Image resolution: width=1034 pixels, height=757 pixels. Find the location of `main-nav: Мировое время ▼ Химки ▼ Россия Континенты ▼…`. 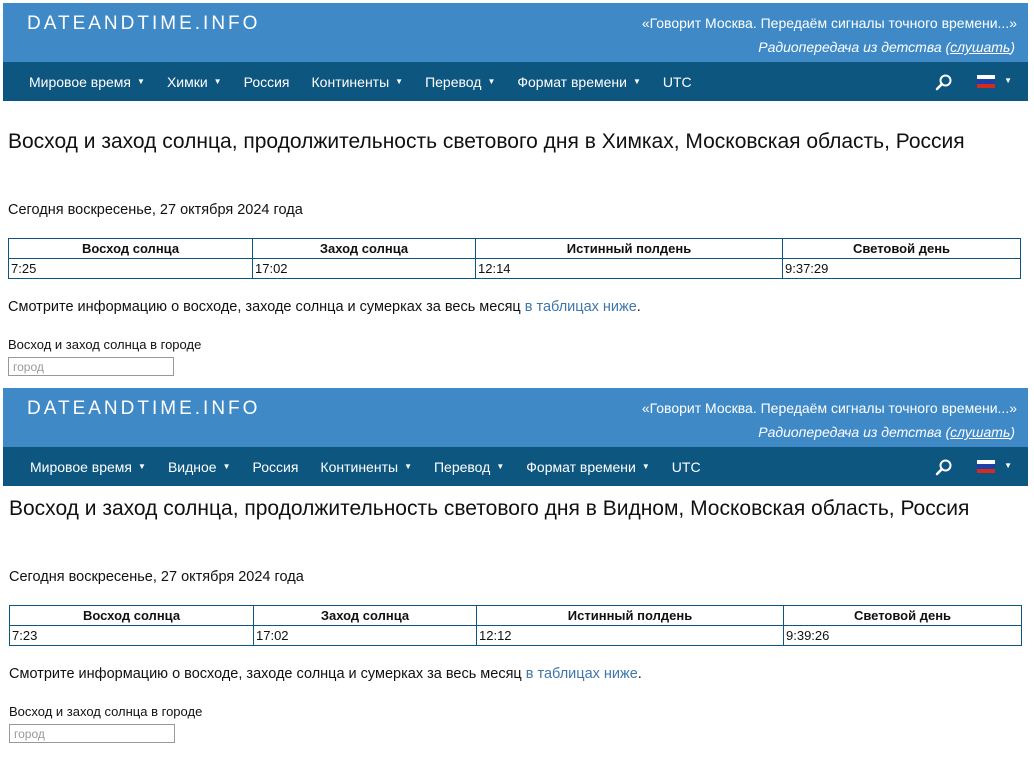

main-nav: Мировое время ▼ Химки ▼ Россия Континенты ▼… is located at coordinates (515, 81).